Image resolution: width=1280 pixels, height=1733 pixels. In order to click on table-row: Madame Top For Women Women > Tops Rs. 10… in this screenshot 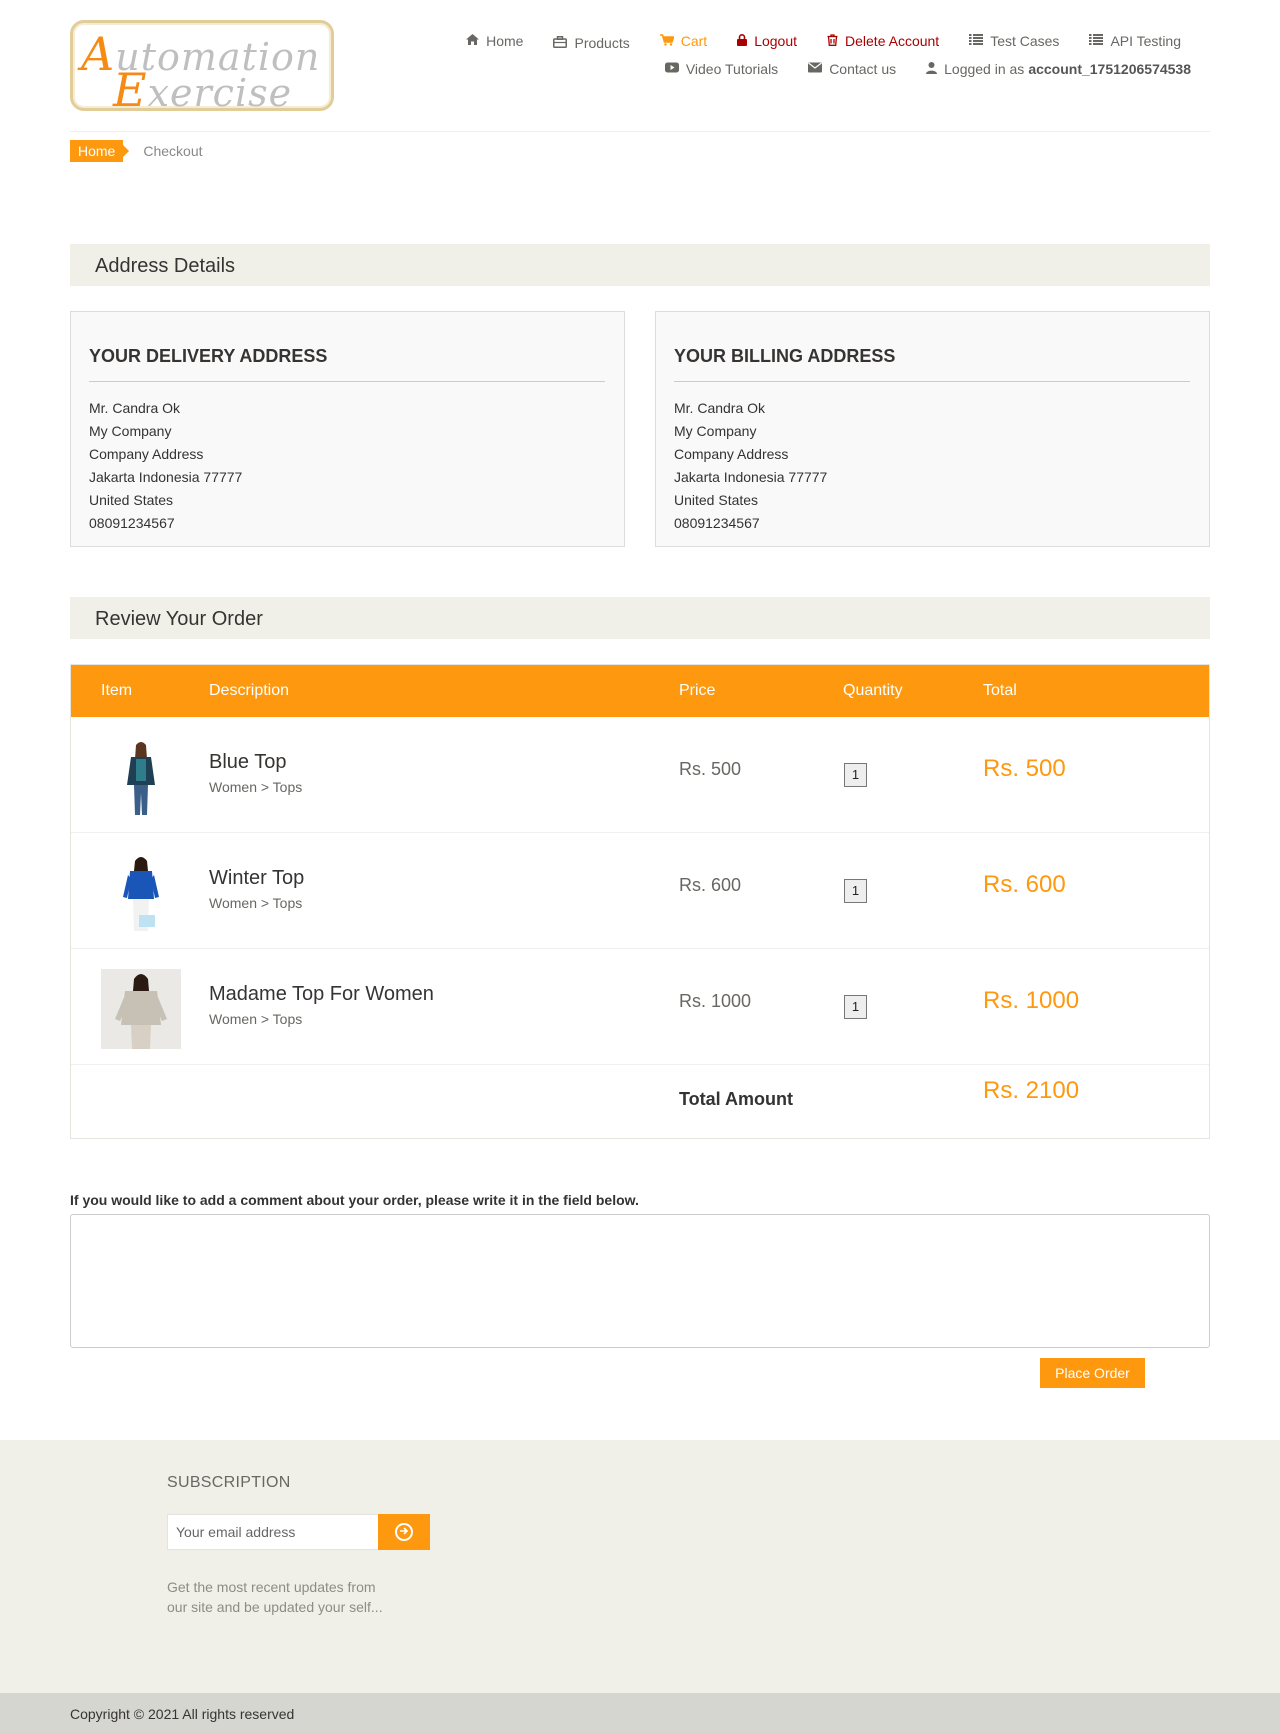, I will do `click(640, 1007)`.